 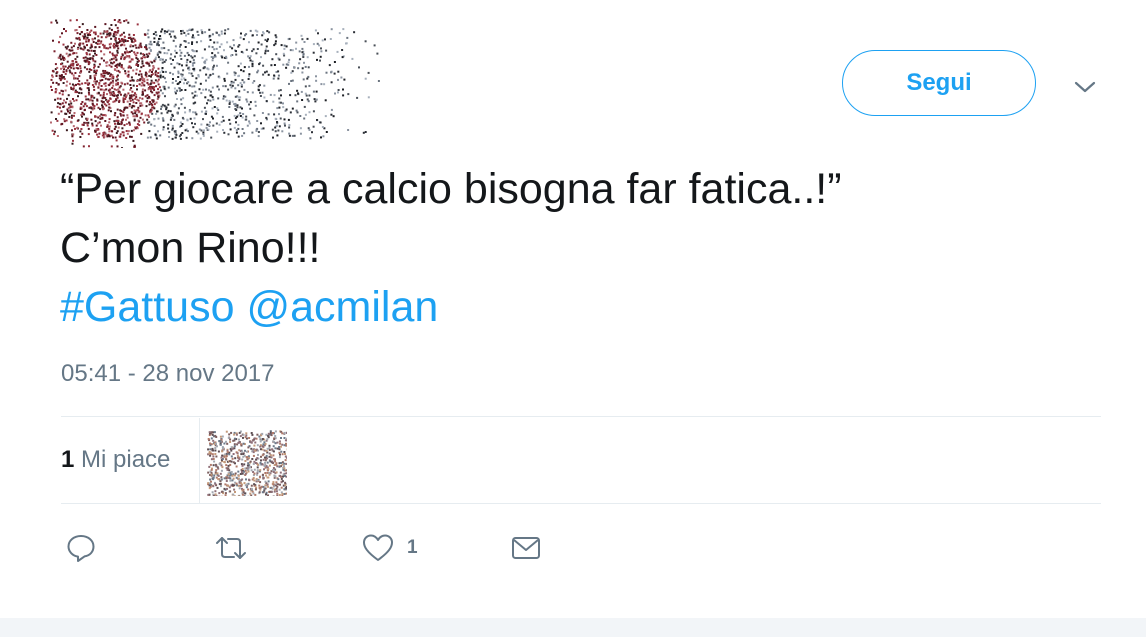 I want to click on tweet-text-line-2: C’mon Rino!!!, so click(x=190, y=248).